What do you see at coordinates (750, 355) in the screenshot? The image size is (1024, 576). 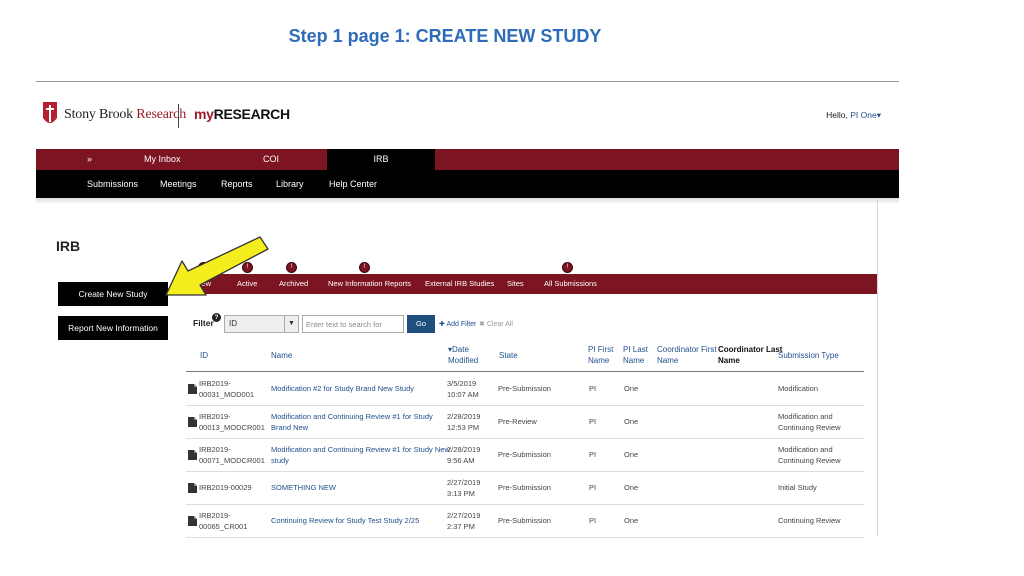 I see `column-header-coordinator-last-name: Coordinator Last Name` at bounding box center [750, 355].